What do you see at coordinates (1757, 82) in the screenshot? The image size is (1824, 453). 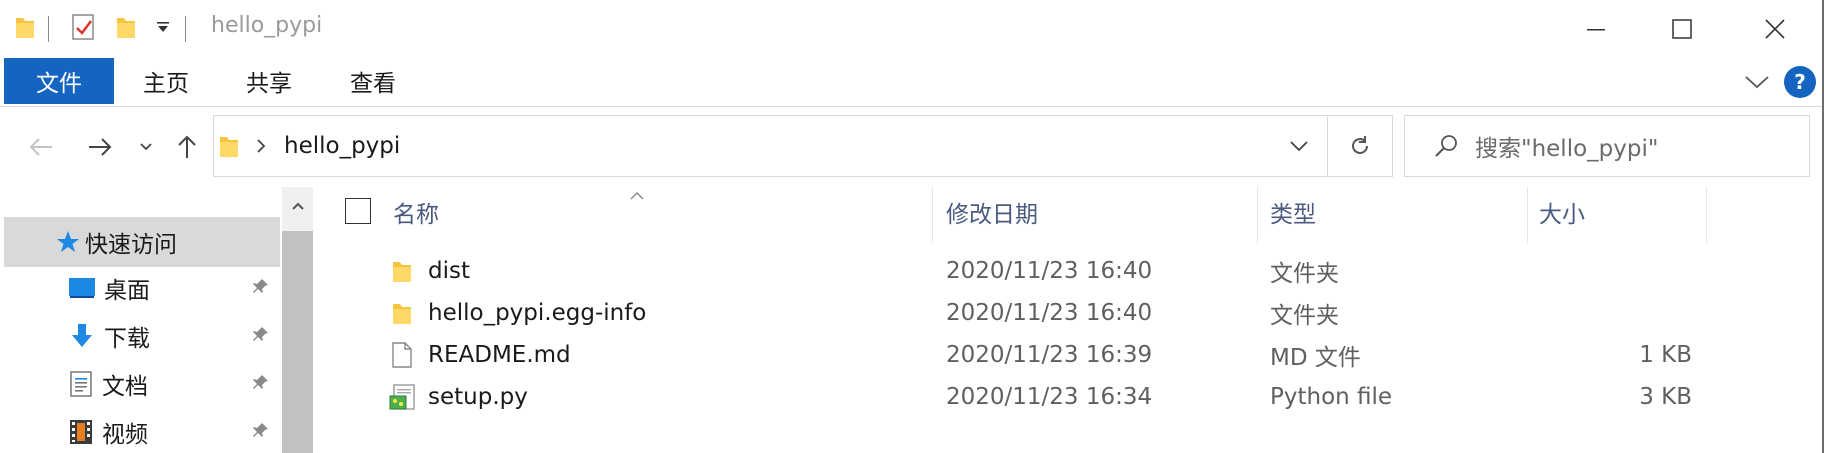 I see `ribbon-expand-icon` at bounding box center [1757, 82].